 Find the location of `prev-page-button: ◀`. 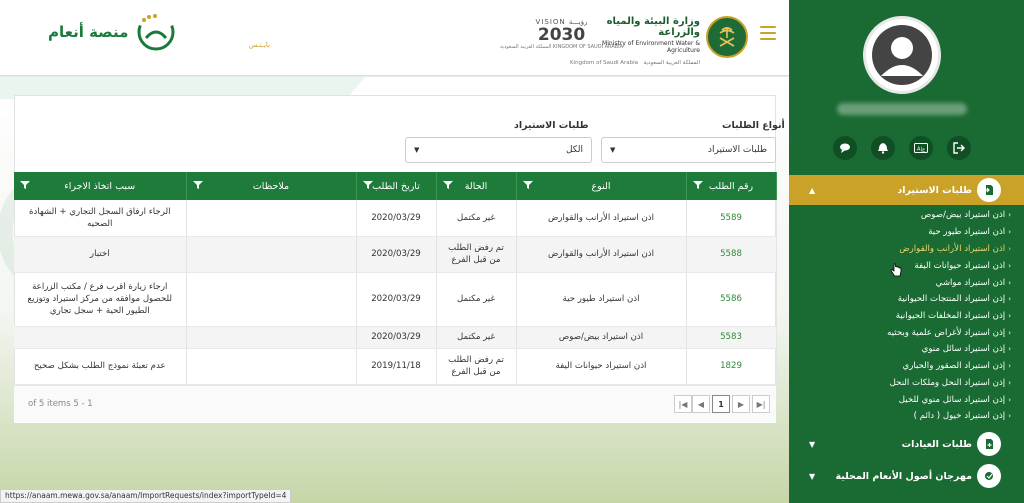

prev-page-button: ◀ is located at coordinates (701, 404).